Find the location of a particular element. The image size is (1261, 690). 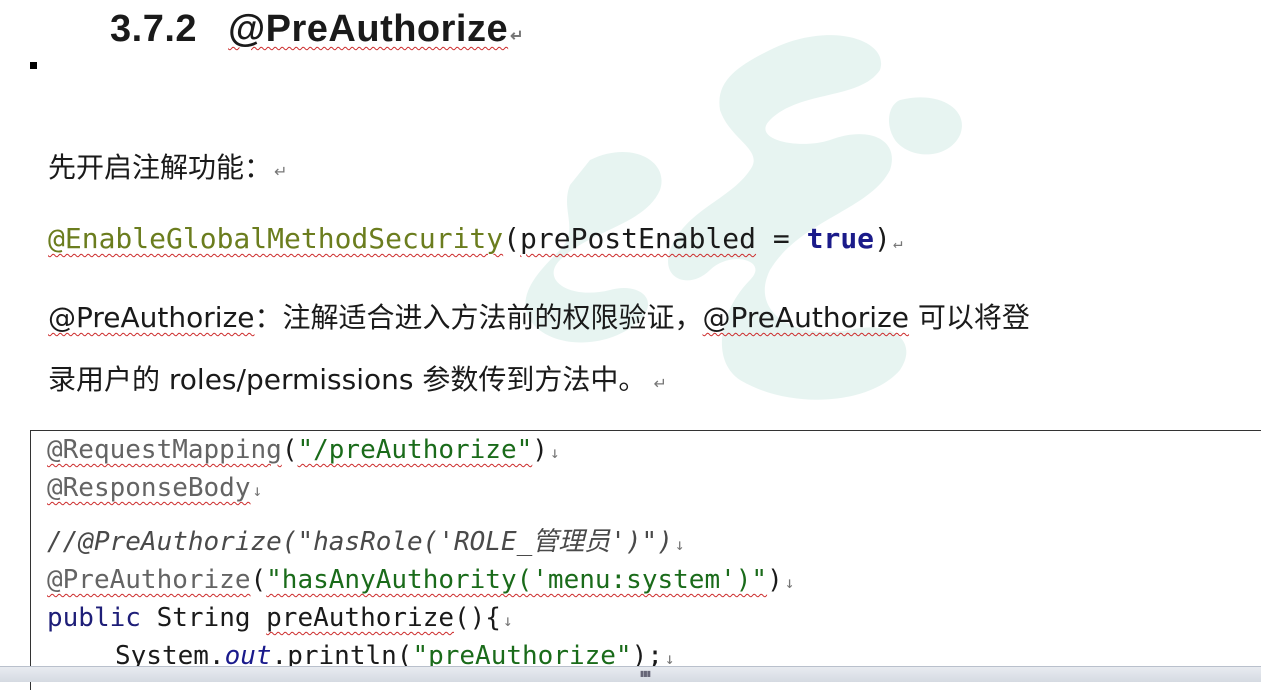

code-method-name: preAuthorize is located at coordinates (360, 618).